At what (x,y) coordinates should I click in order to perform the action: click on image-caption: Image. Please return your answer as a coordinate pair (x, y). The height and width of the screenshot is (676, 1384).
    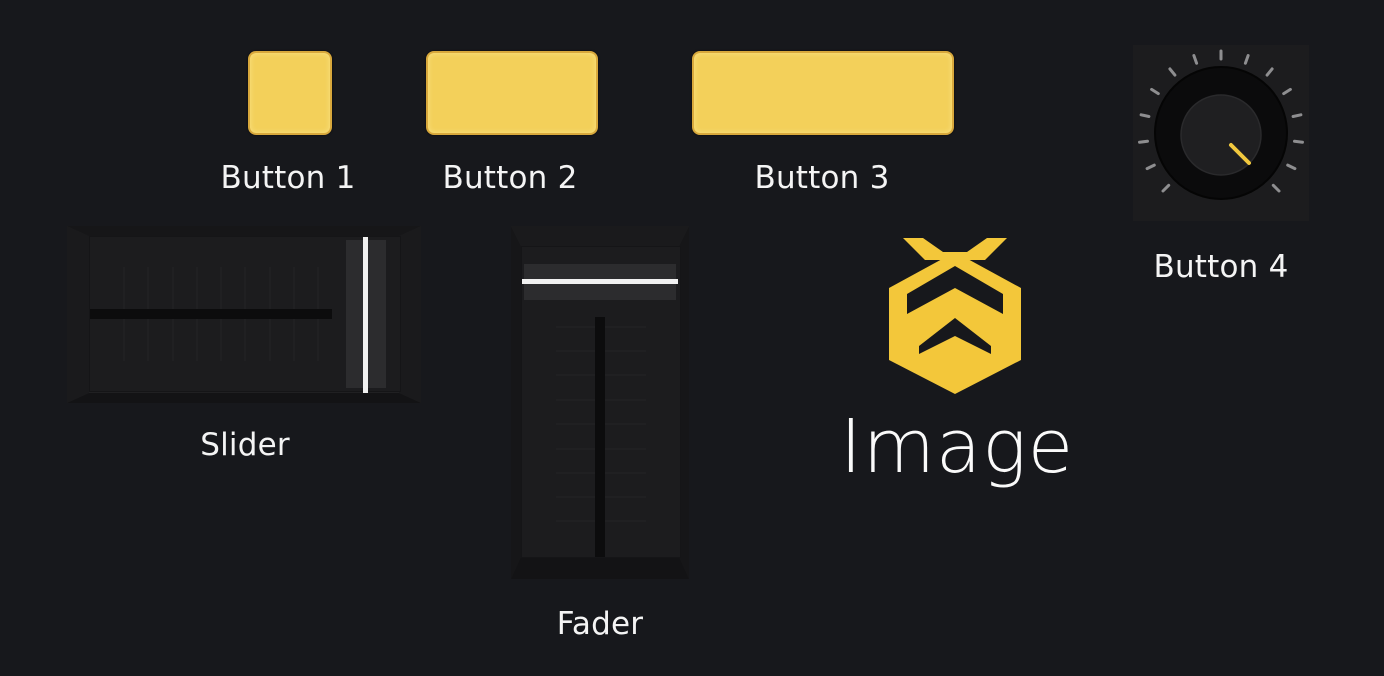
    Looking at the image, I should click on (957, 447).